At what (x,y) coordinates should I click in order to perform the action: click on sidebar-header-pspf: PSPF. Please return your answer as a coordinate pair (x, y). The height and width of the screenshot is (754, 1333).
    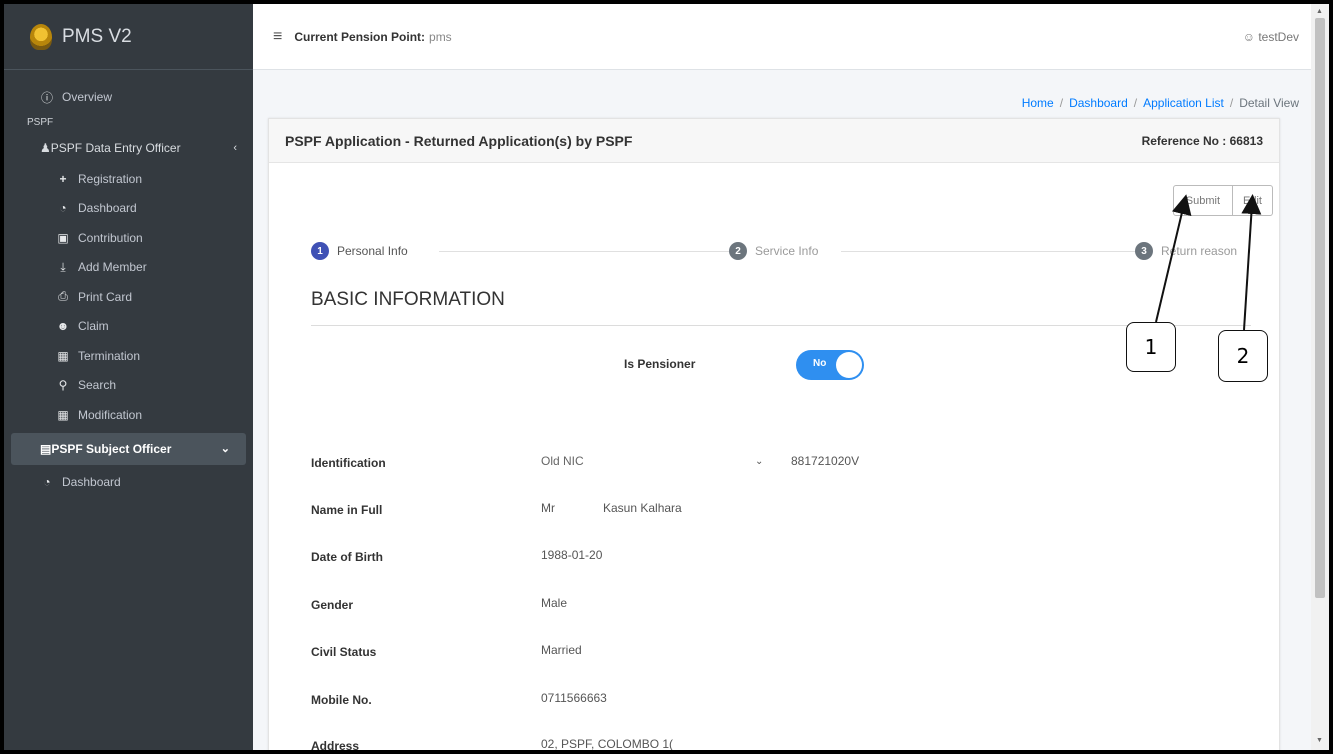
    Looking at the image, I should click on (40, 122).